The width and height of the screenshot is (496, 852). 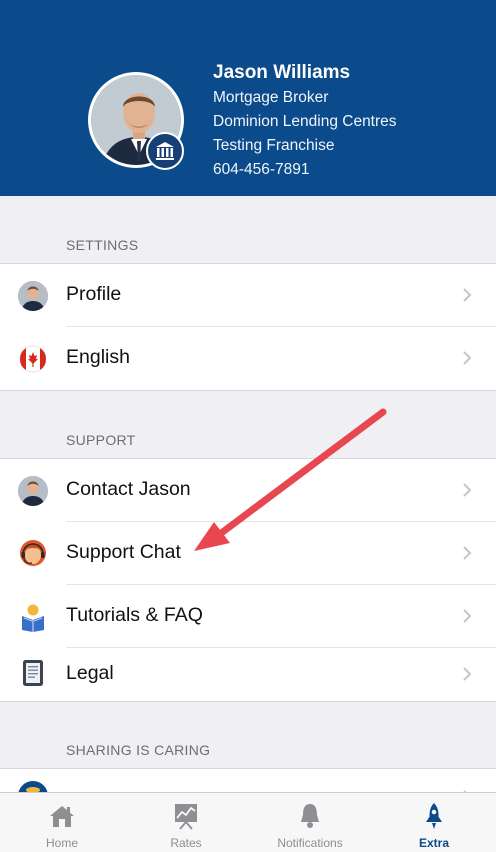 What do you see at coordinates (274, 145) in the screenshot?
I see `broker-franchise: Testing Franchise` at bounding box center [274, 145].